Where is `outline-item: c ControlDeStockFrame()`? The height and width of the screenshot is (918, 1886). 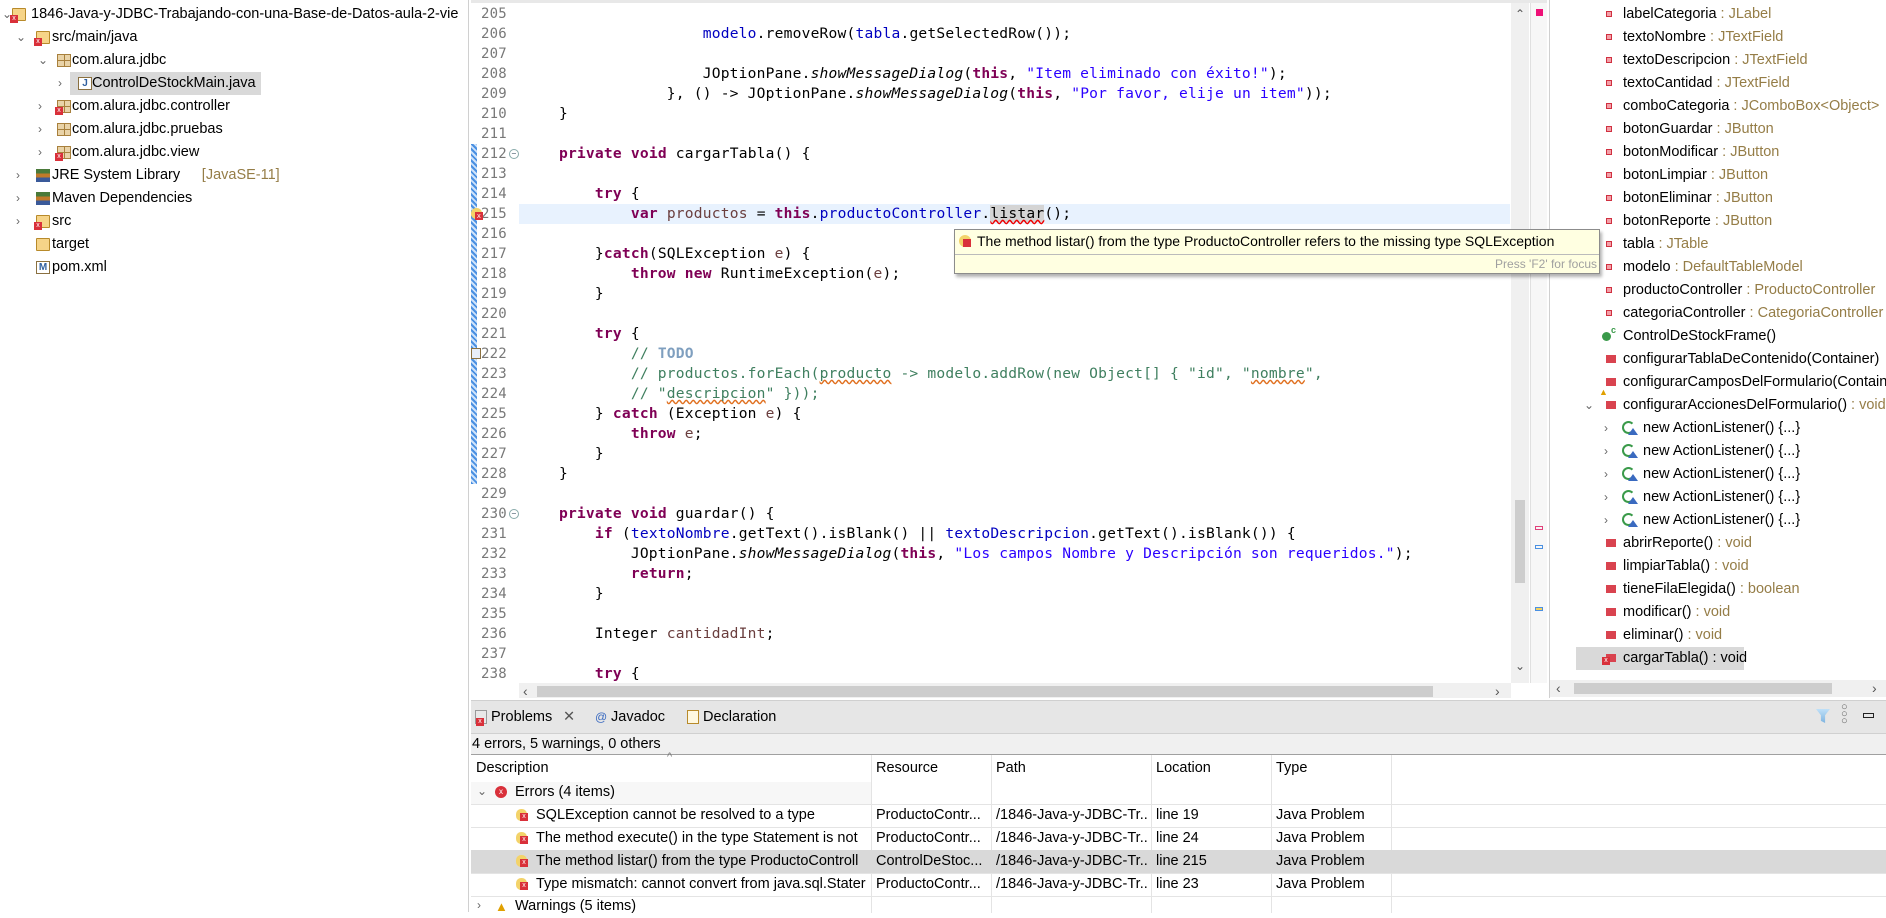
outline-item: c ControlDeStockFrame() is located at coordinates (1718, 336).